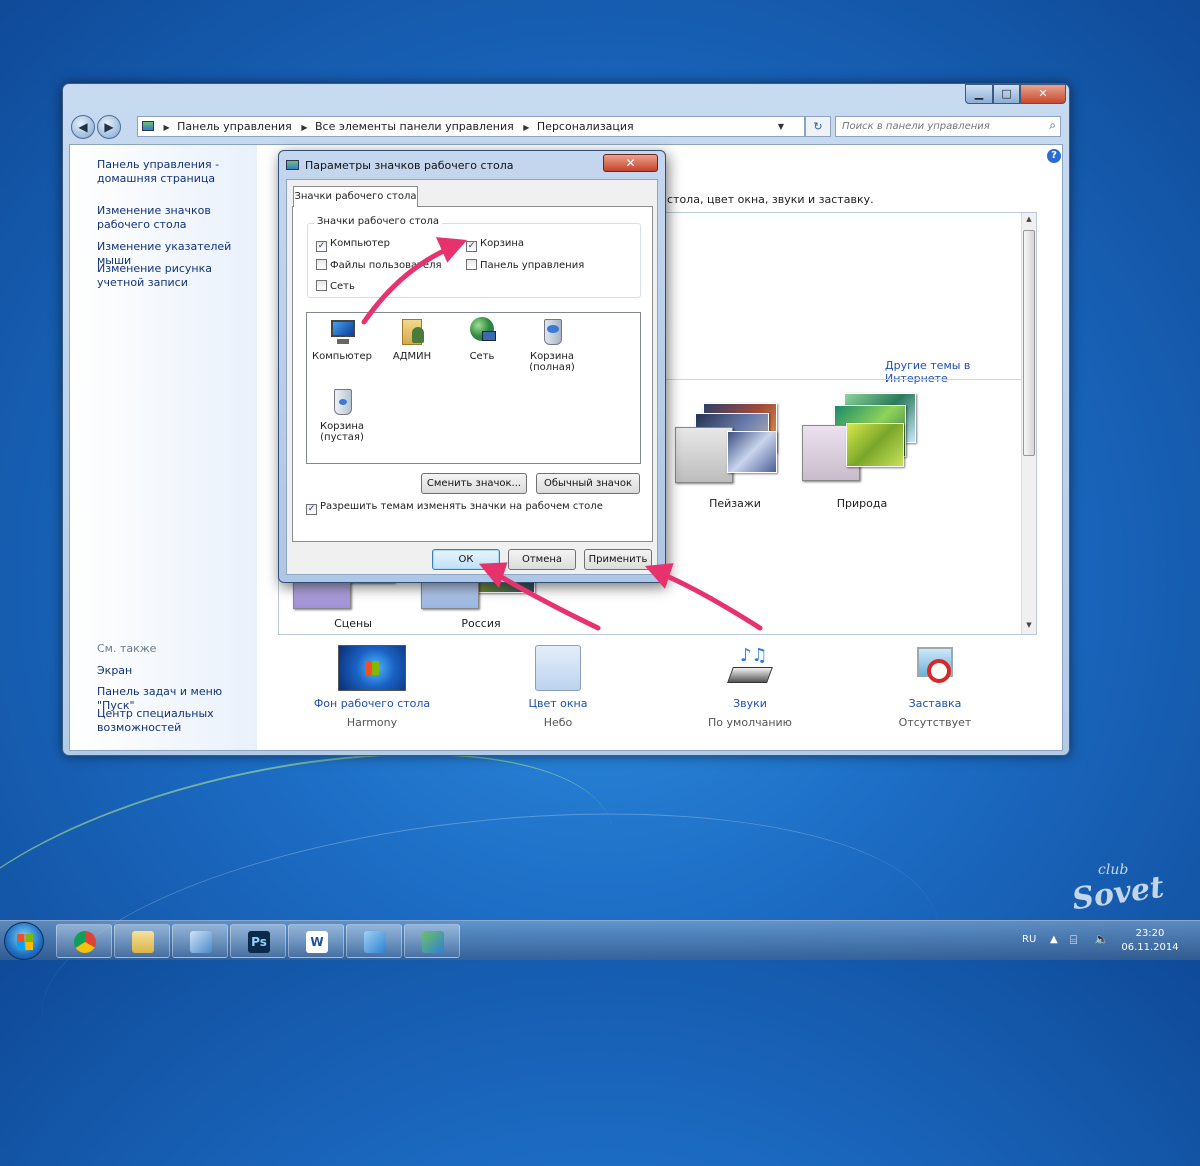 The height and width of the screenshot is (1166, 1200). Describe the element at coordinates (177, 671) in the screenshot. I see `see-also-display: Экран` at that location.